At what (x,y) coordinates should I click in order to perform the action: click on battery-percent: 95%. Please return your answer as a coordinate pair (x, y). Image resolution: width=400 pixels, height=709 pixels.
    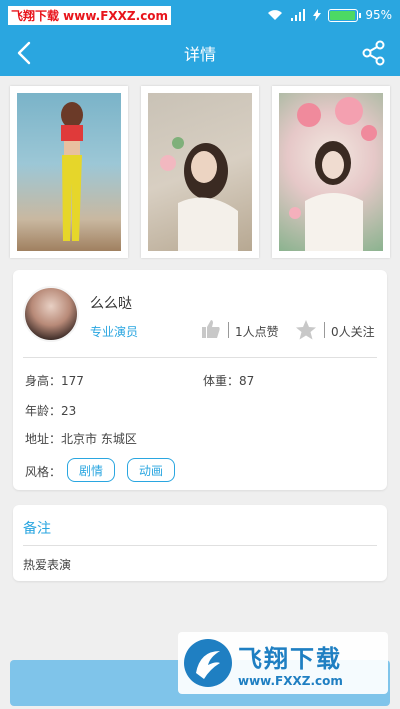
    Looking at the image, I should click on (378, 15).